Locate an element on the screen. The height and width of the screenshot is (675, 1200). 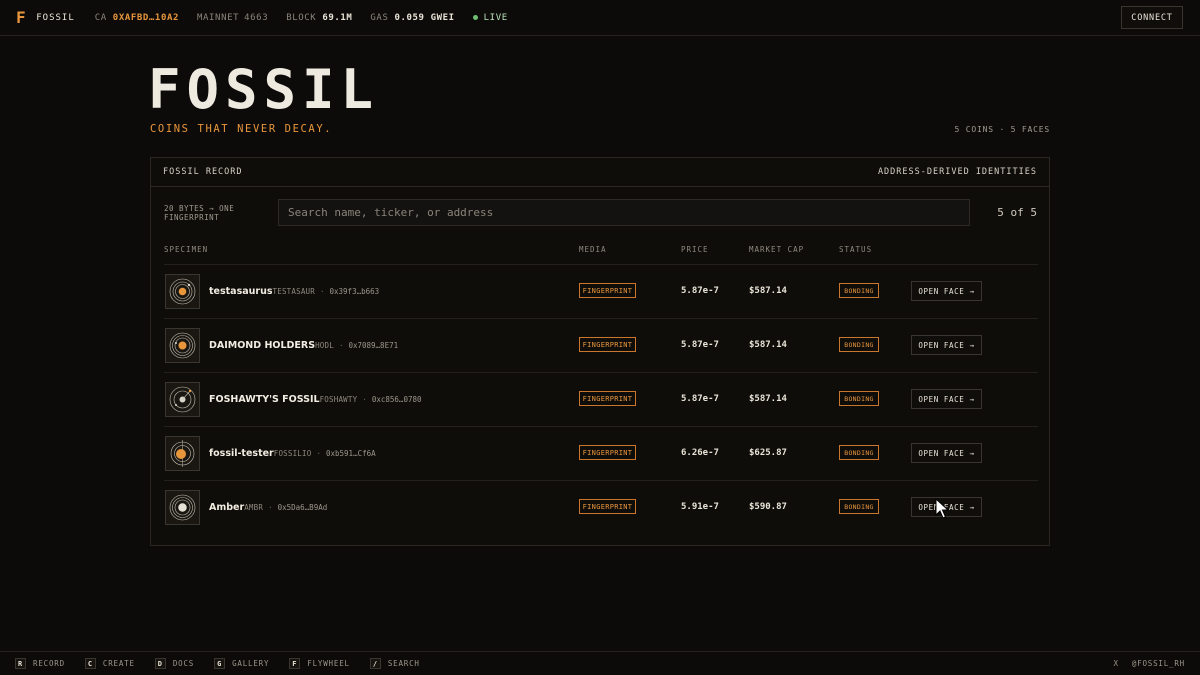
coin-face-count: 5 COINS · 5 FACES is located at coordinates (1002, 129).